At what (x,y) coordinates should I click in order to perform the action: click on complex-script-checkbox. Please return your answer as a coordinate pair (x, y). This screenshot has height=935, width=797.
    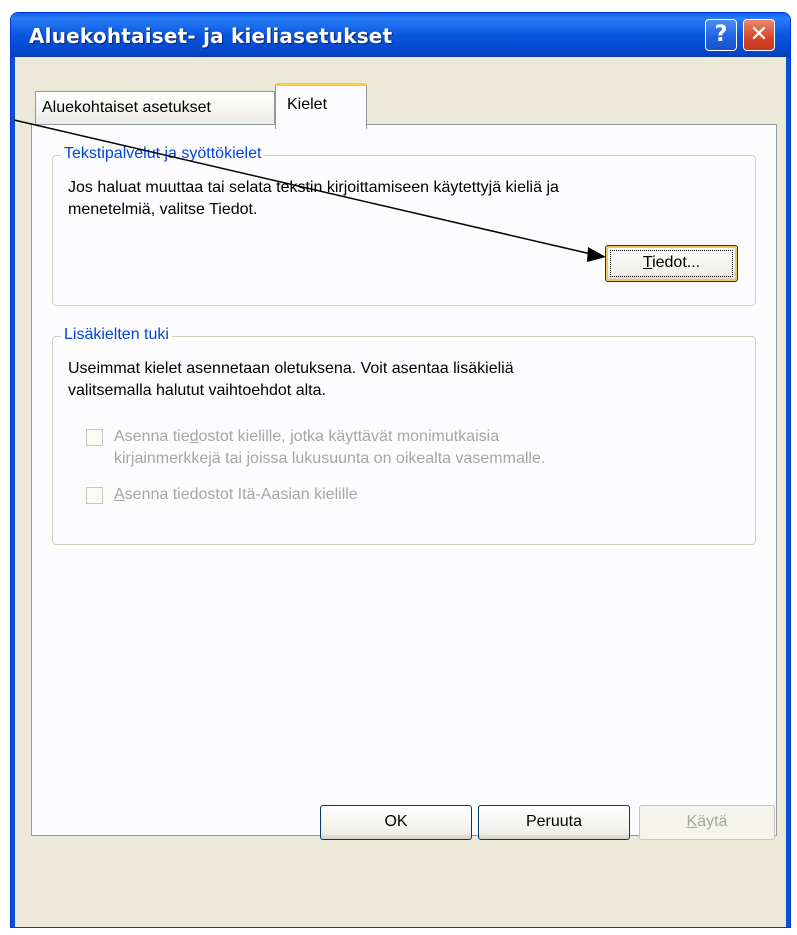
    Looking at the image, I should click on (94, 437).